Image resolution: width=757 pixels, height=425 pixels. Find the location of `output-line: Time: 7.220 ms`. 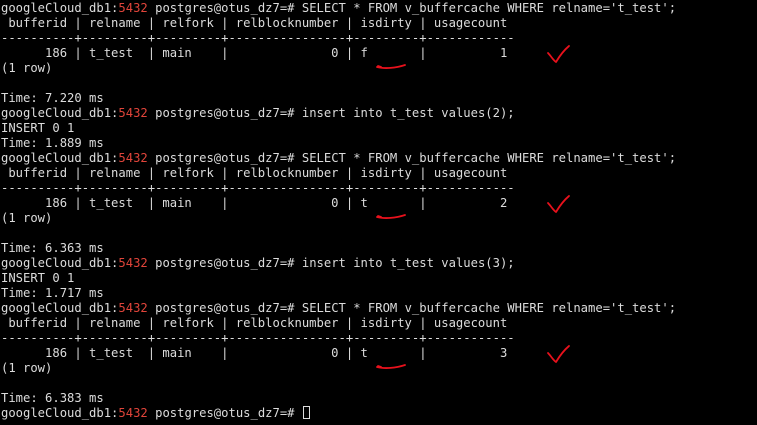

output-line: Time: 7.220 ms is located at coordinates (52, 98).